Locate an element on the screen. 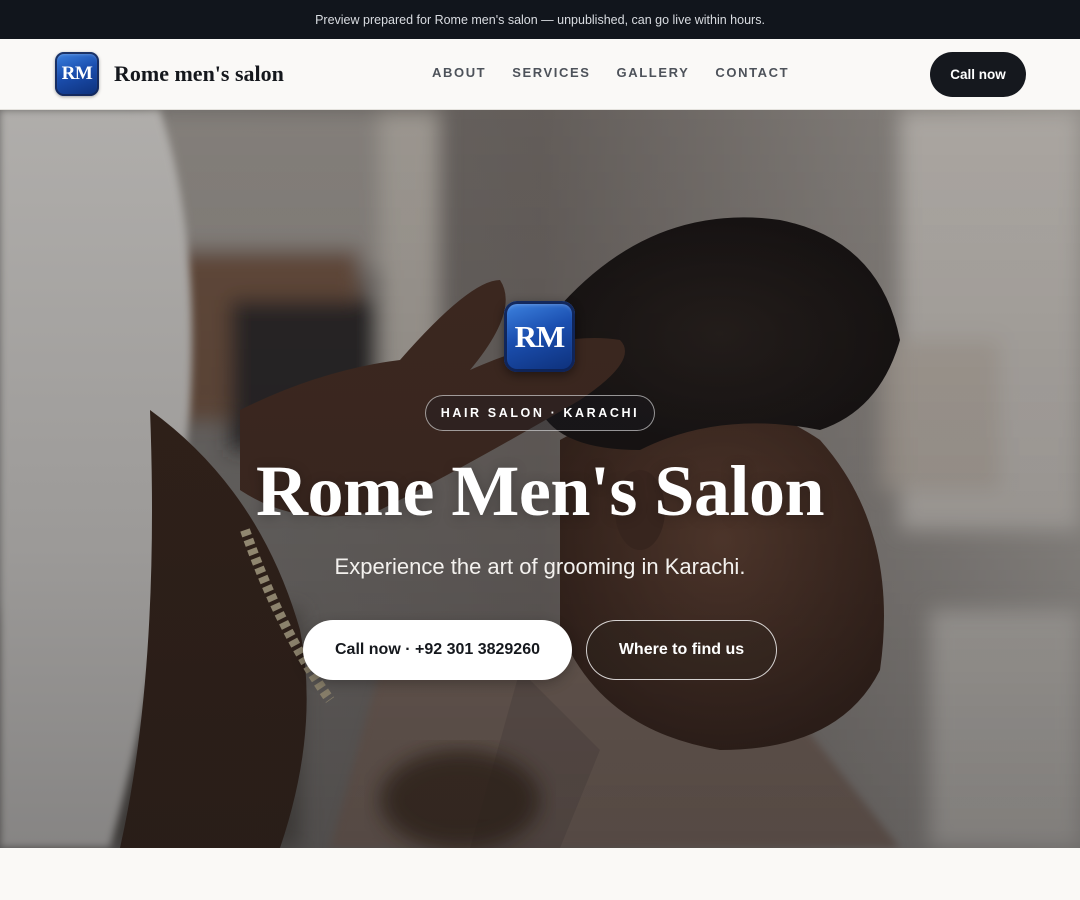  call-phone-button: Call now · +92 301 3829260 is located at coordinates (437, 650).